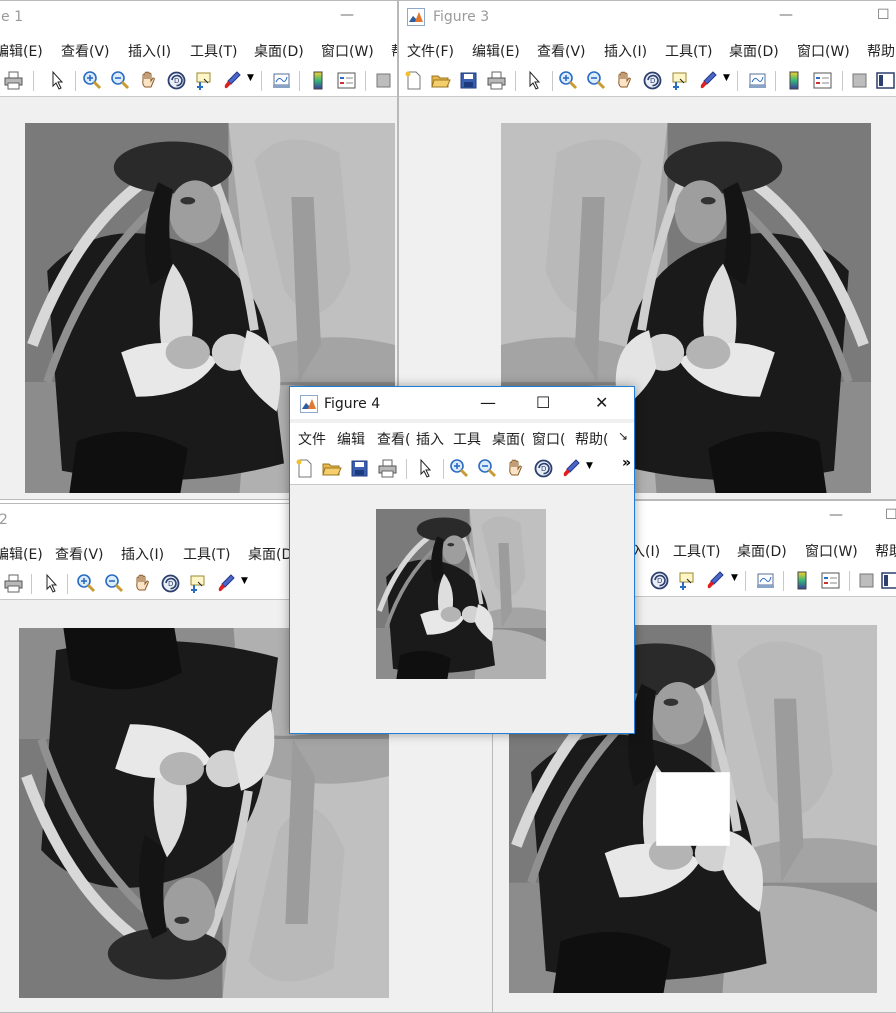 This screenshot has height=1013, width=896. I want to click on menu-overflow-icon: ↘, so click(623, 436).